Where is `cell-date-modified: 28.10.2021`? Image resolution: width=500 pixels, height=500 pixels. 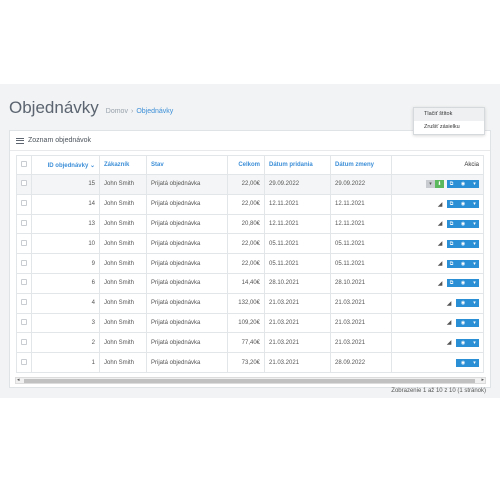
cell-date-modified: 28.10.2021 is located at coordinates (361, 283).